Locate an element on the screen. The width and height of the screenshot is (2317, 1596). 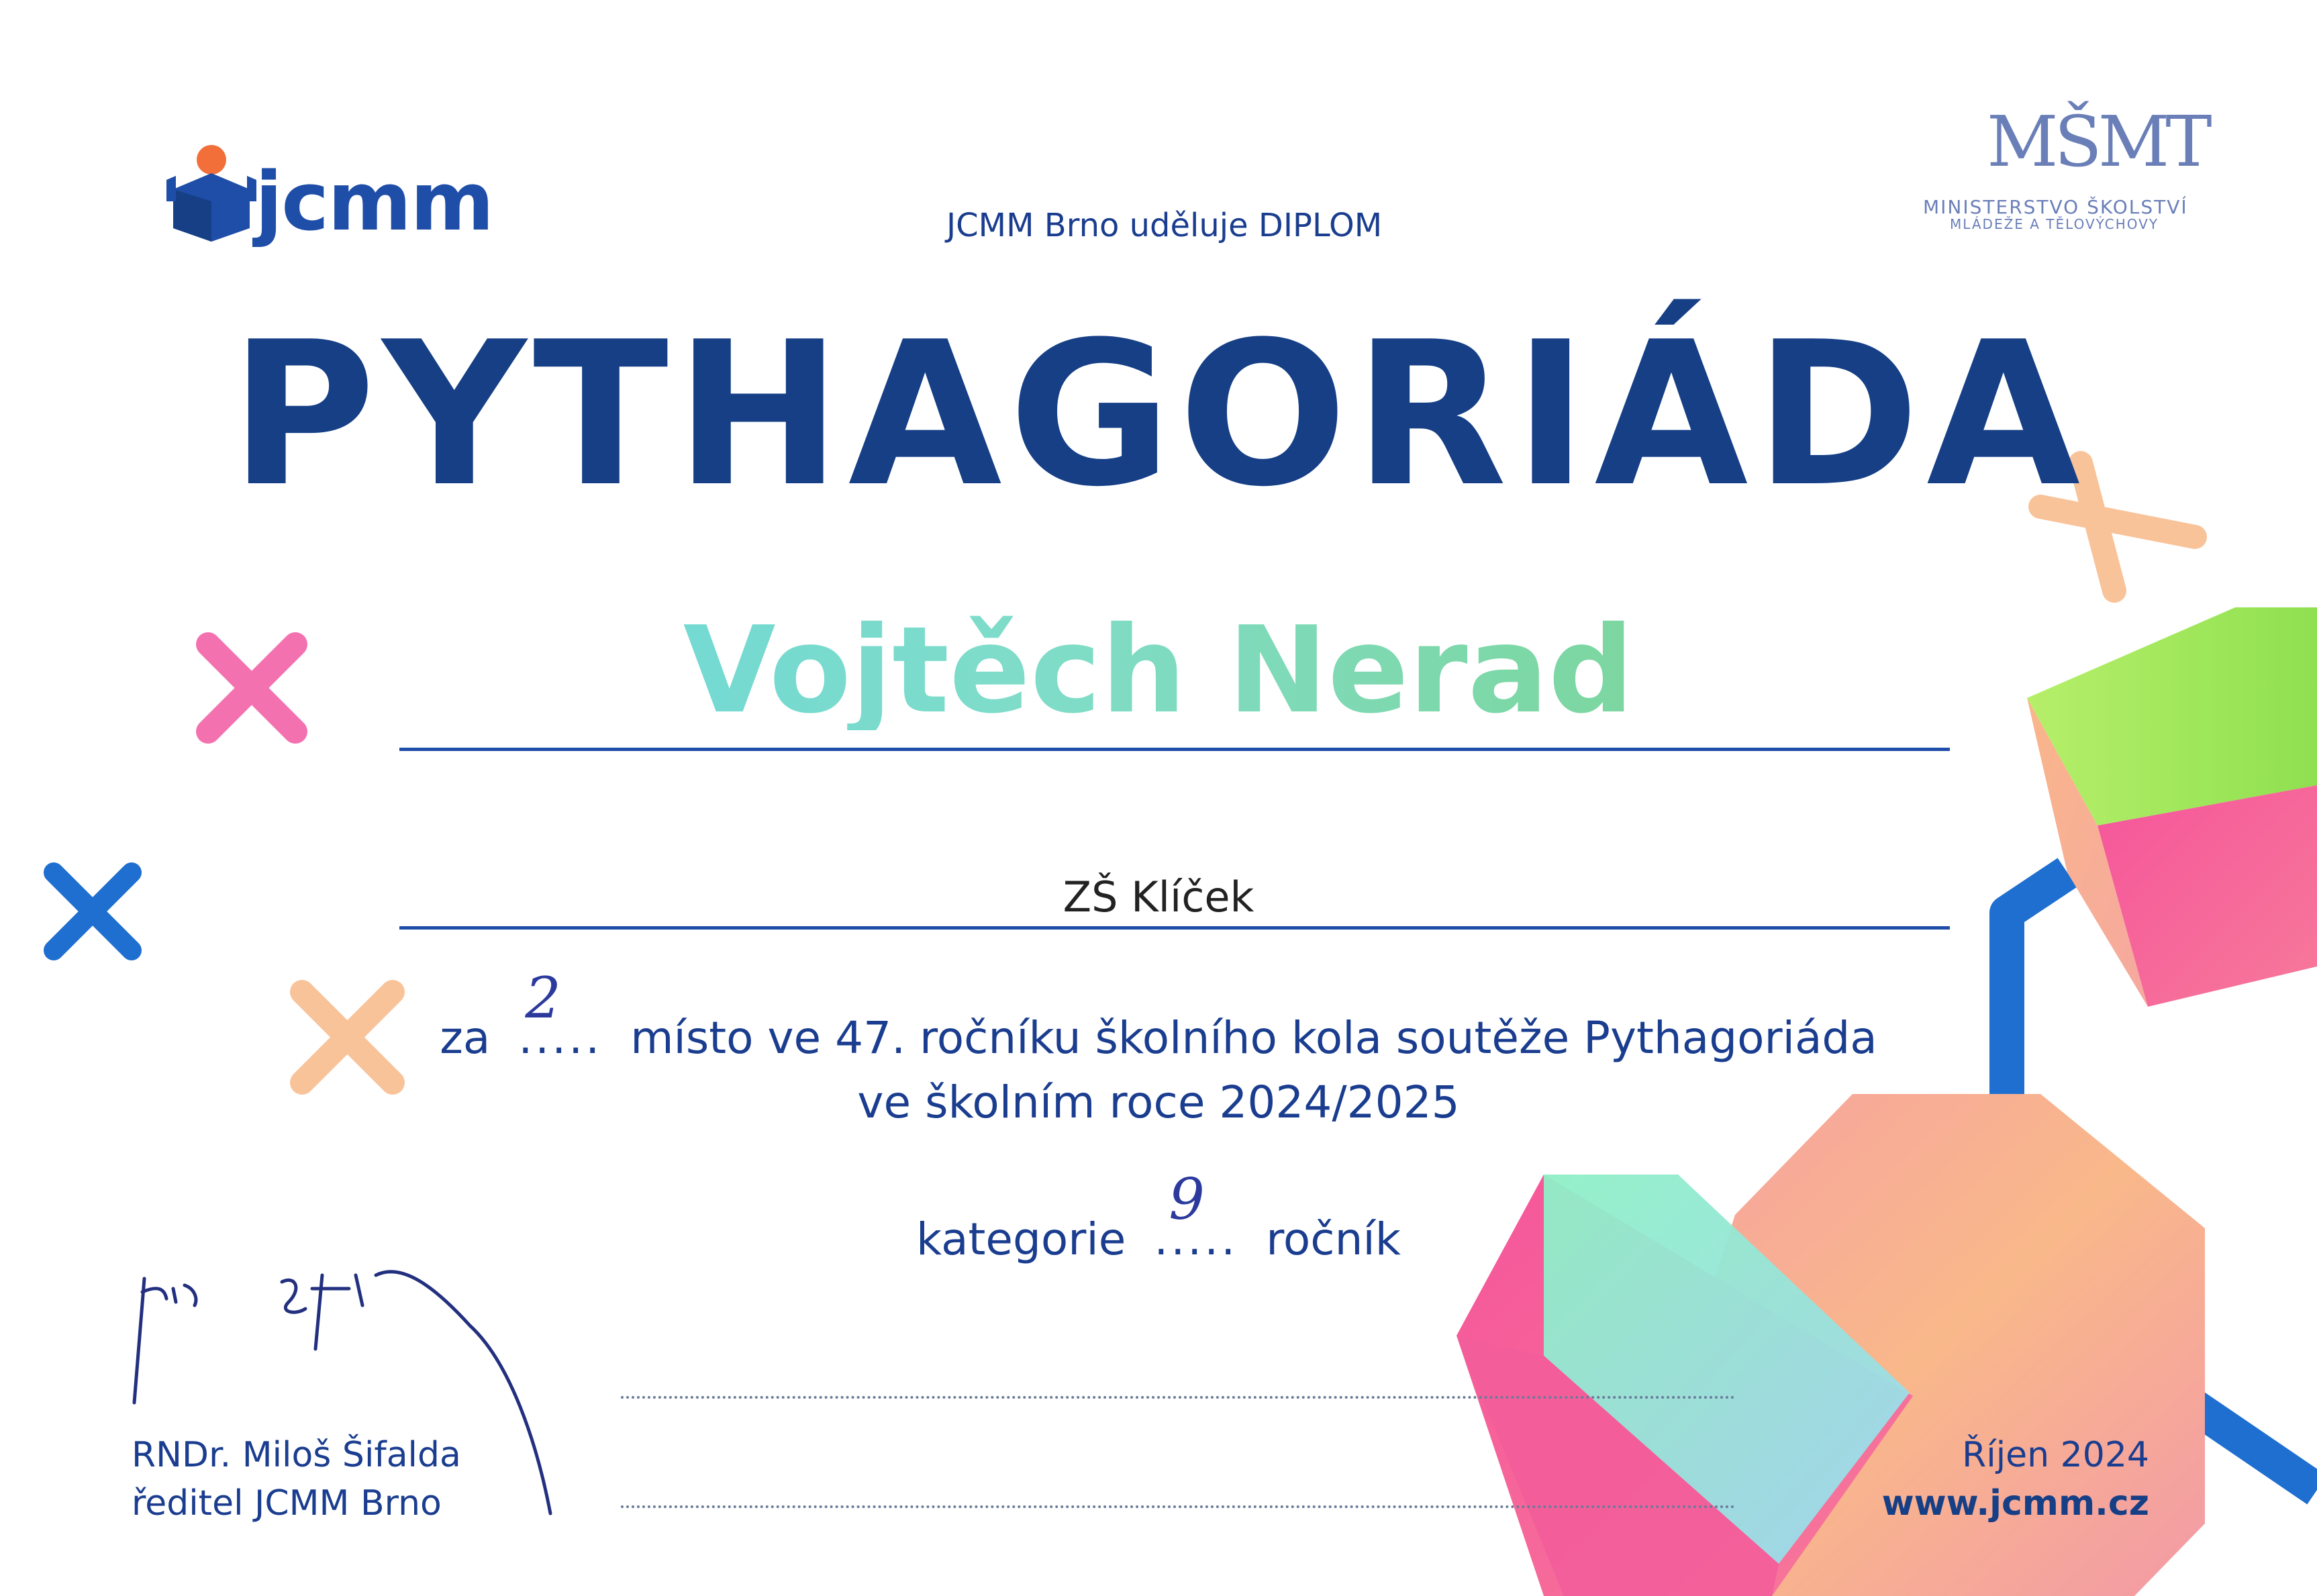
jcmm-logo-text: jcmm is located at coordinates (374, 202).